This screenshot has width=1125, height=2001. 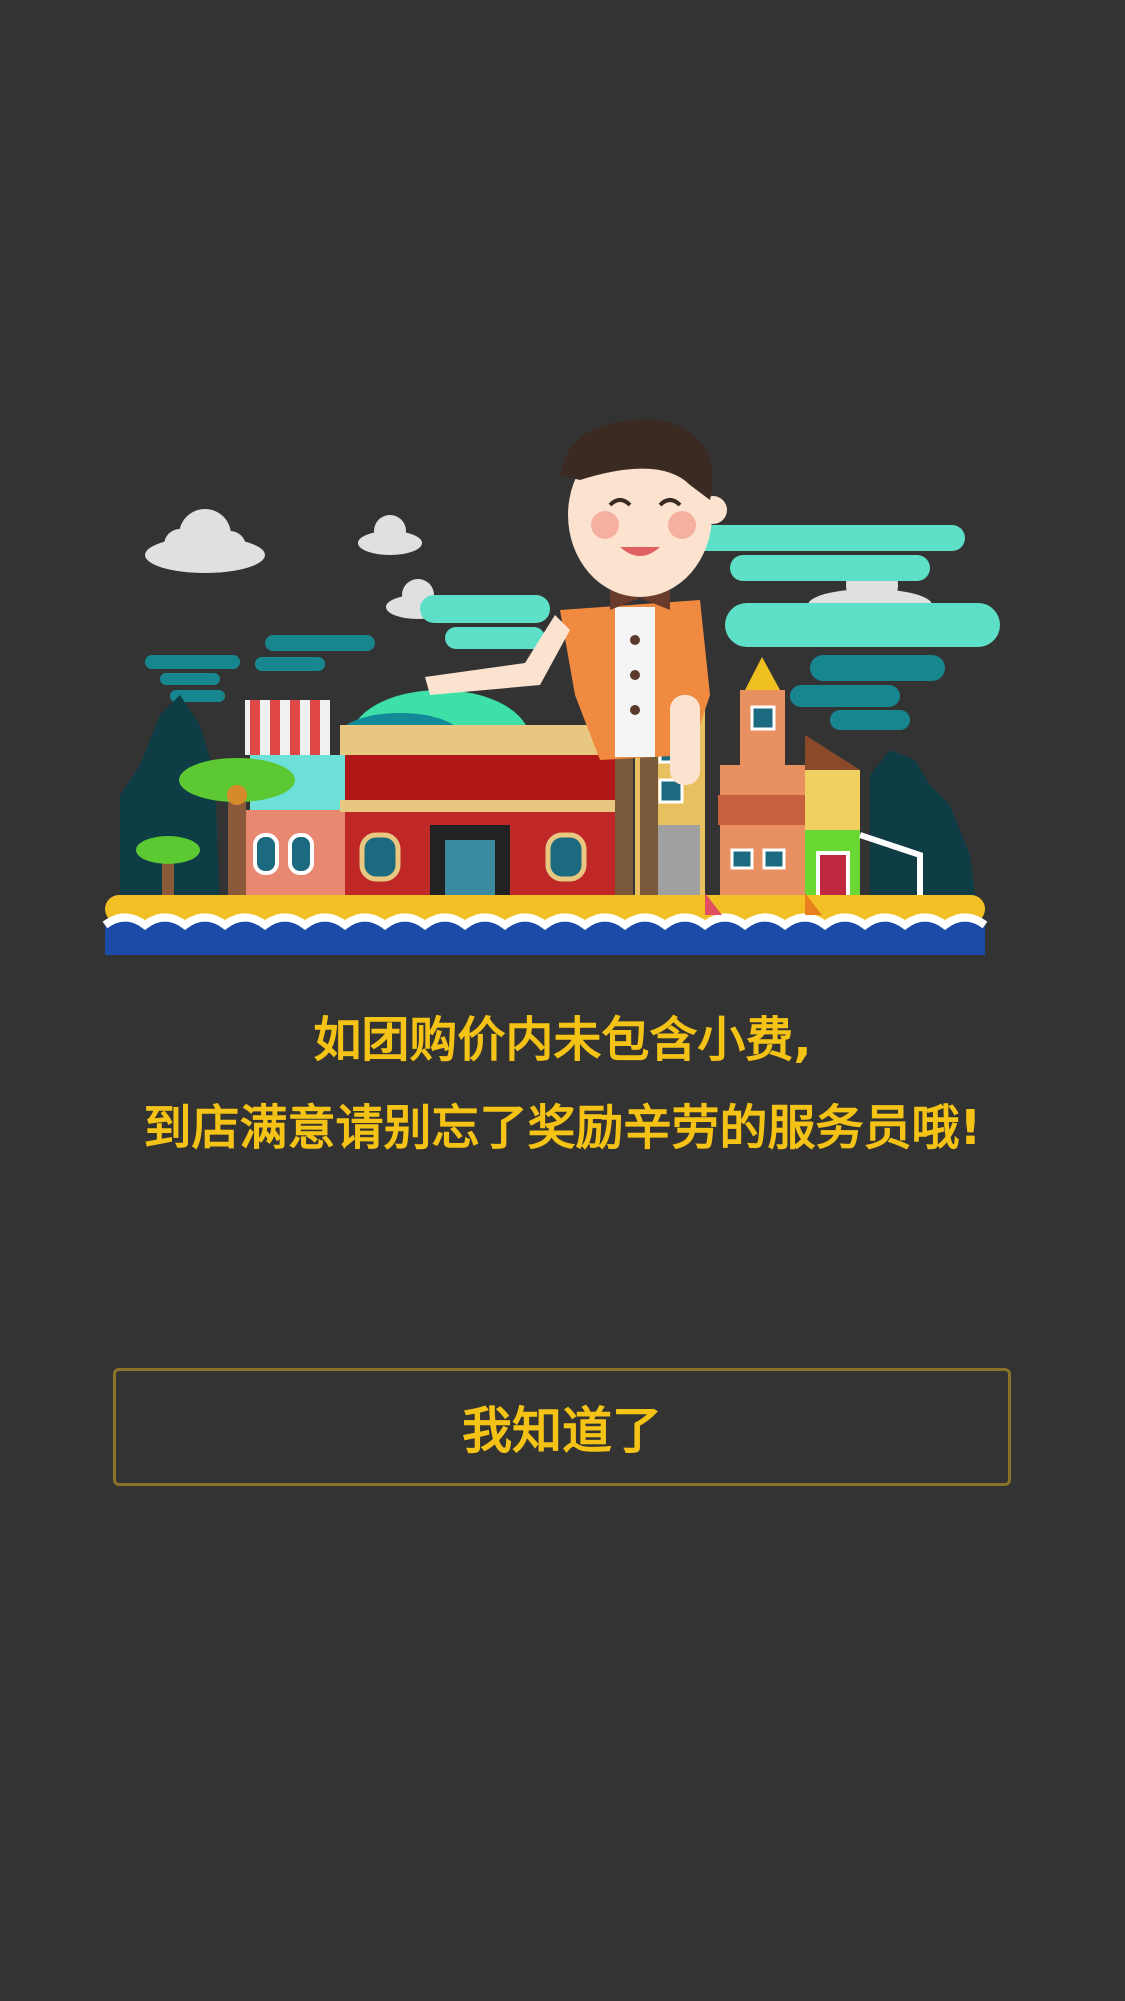 I want to click on tip-notice-line-2: 到店满意请别忘了奖励辛劳的服务员哦!, so click(x=562, y=1128).